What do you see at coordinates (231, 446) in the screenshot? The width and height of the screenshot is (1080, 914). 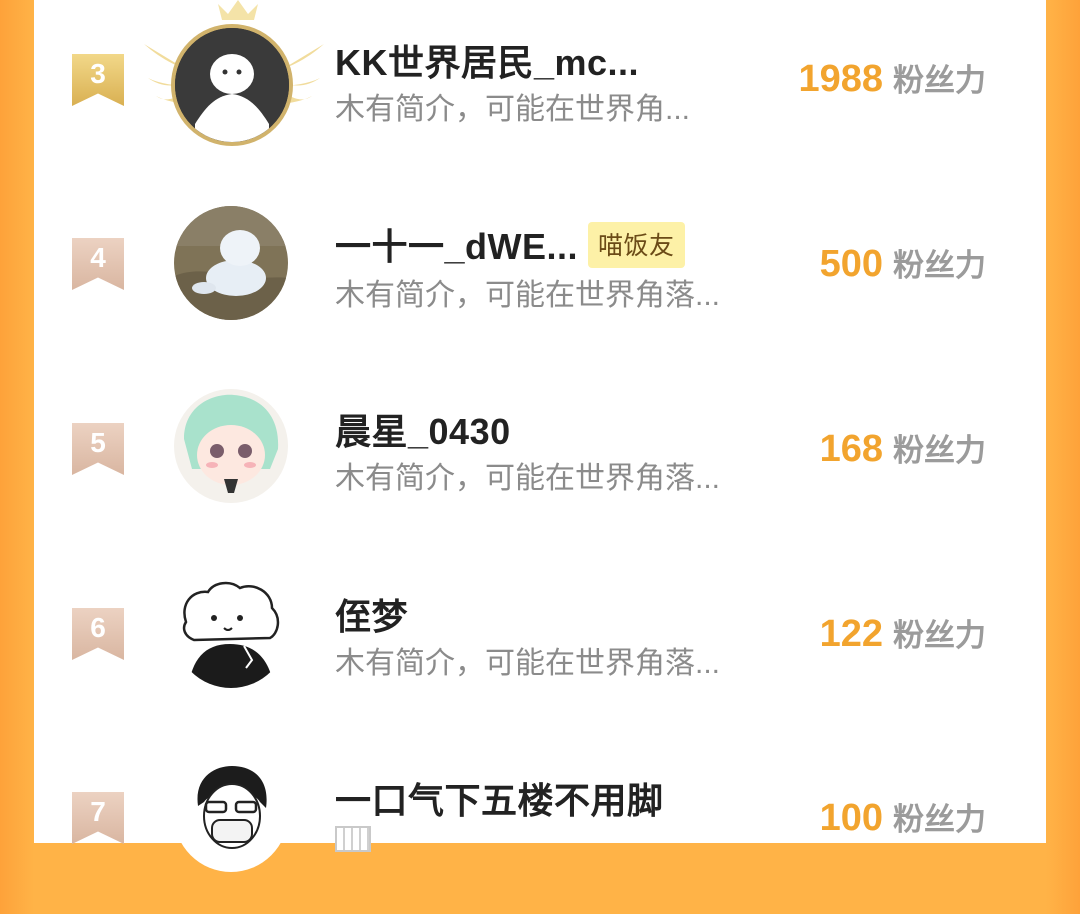 I see `anime-girl-avatar` at bounding box center [231, 446].